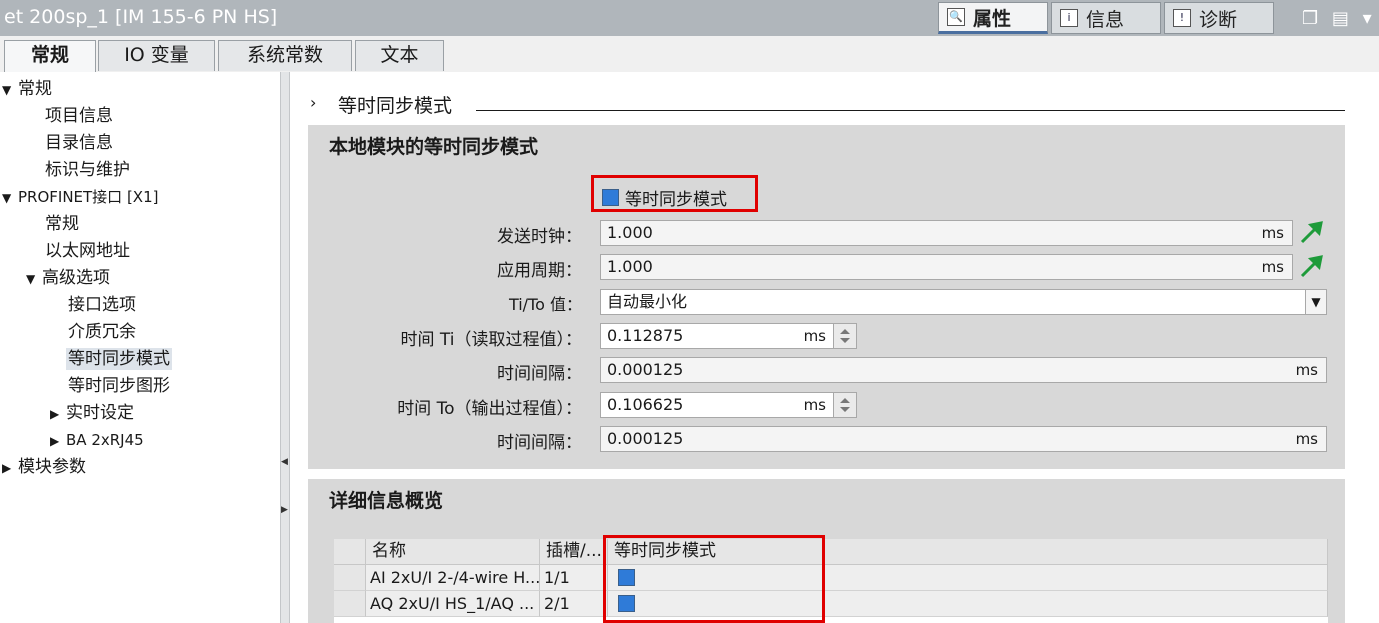 This screenshot has width=1379, height=623. What do you see at coordinates (539, 271) in the screenshot?
I see `app-cycle-label: 应用周期：` at bounding box center [539, 271].